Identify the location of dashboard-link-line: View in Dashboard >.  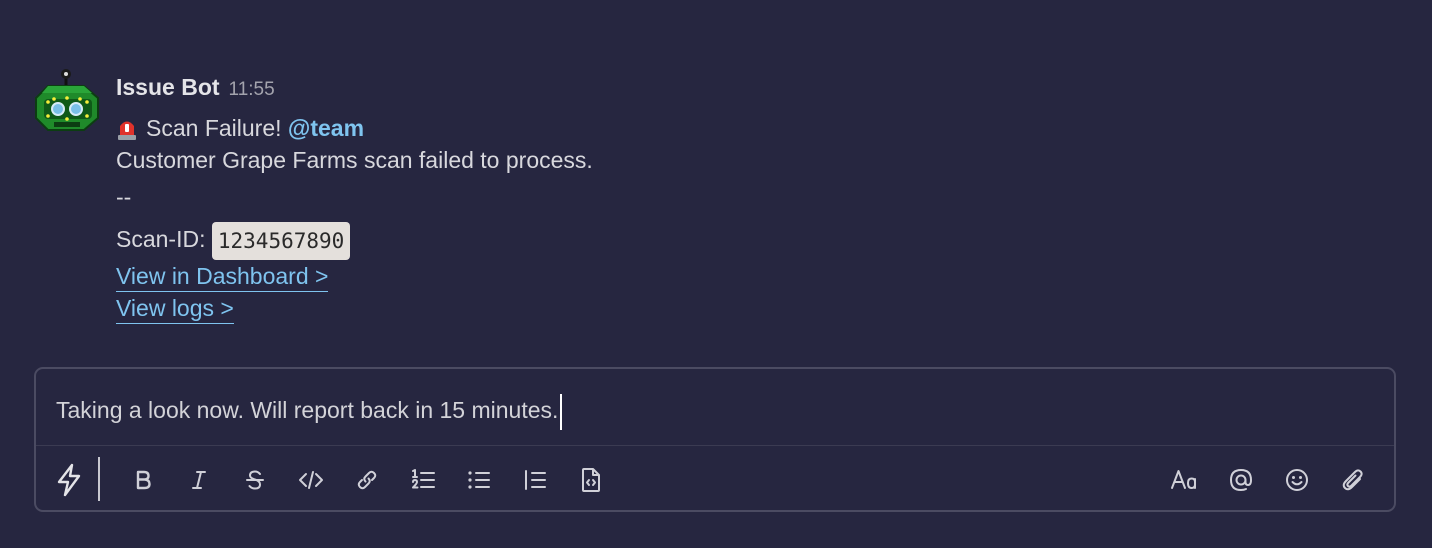
(755, 276).